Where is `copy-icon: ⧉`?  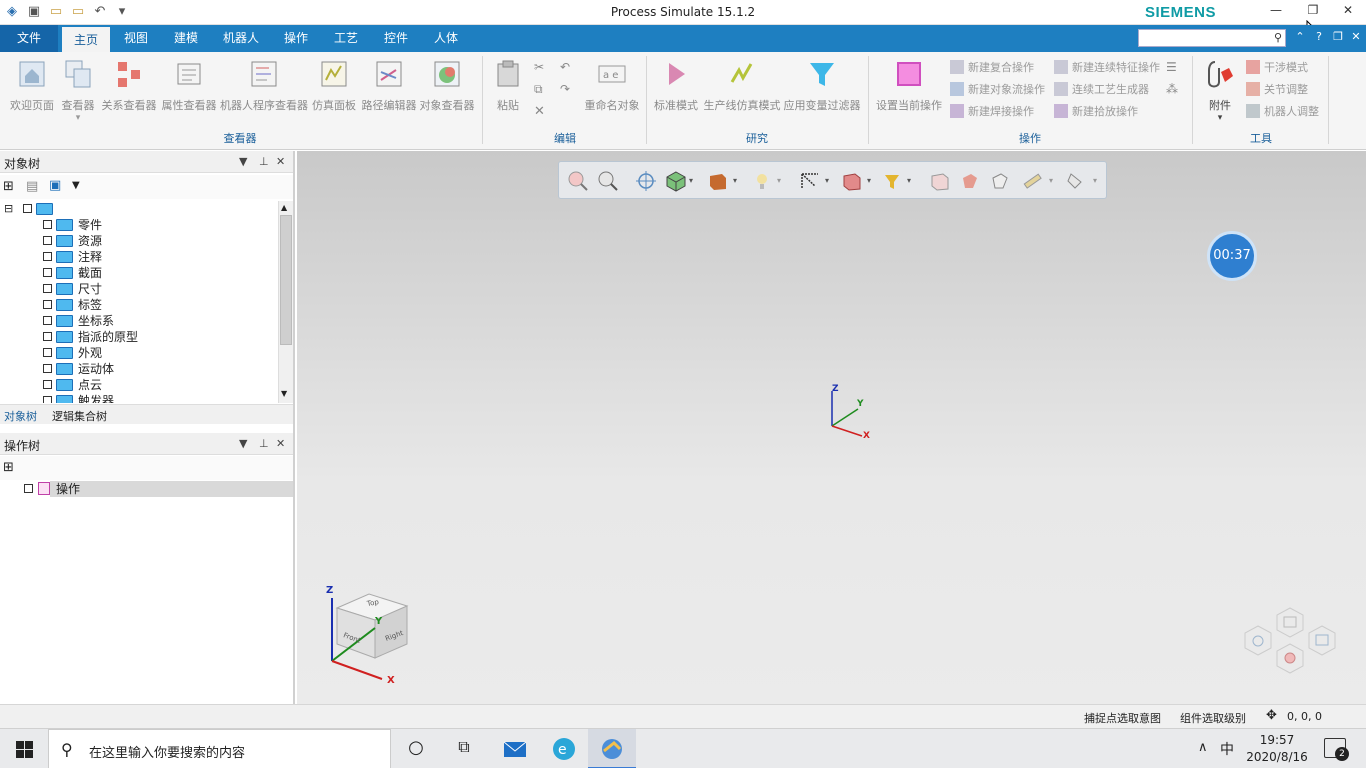
copy-icon: ⧉ is located at coordinates (538, 89).